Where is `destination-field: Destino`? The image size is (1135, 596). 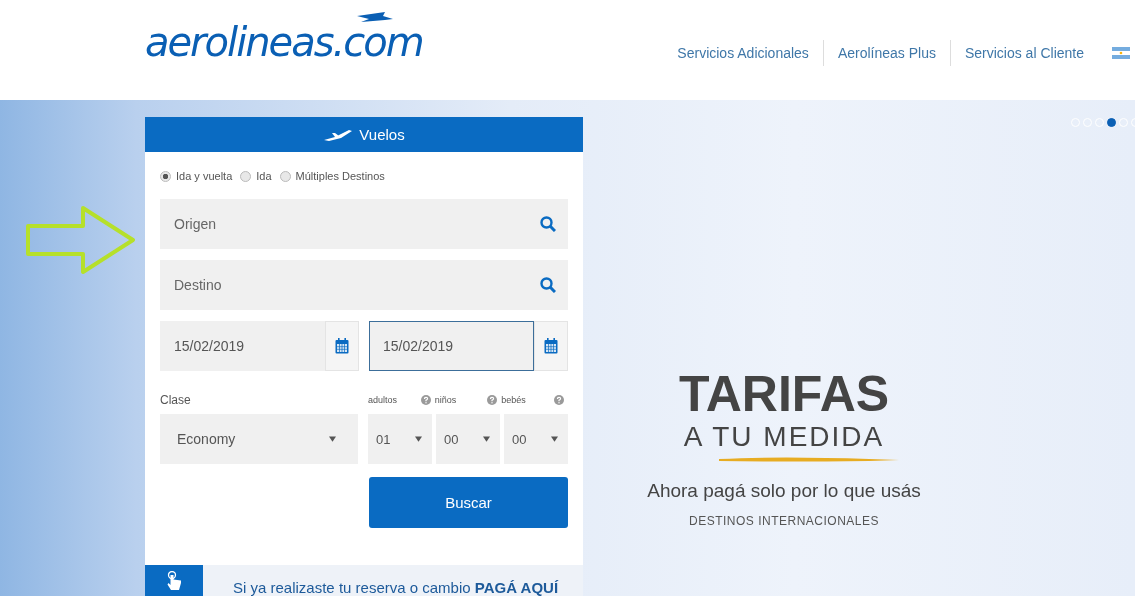 destination-field: Destino is located at coordinates (364, 285).